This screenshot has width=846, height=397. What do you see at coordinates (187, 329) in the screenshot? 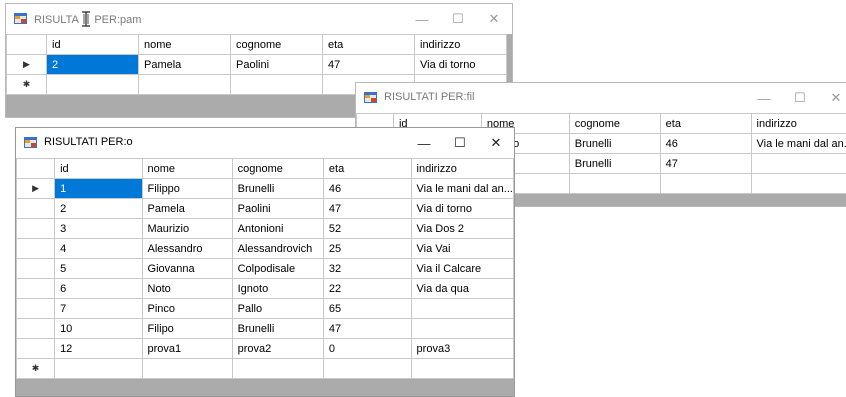
I see `cell-nome: Filipo` at bounding box center [187, 329].